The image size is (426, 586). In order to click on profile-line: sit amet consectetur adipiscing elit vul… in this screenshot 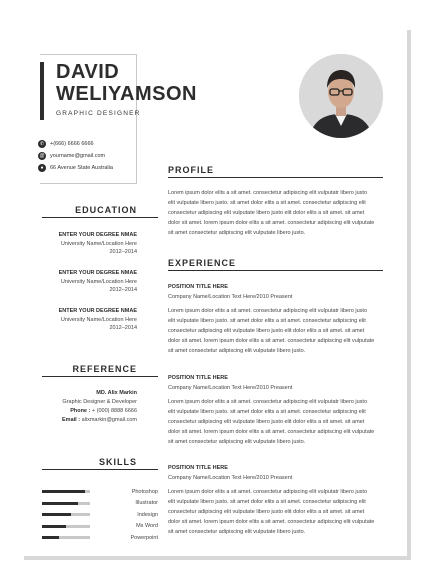, I will do `click(237, 233)`.